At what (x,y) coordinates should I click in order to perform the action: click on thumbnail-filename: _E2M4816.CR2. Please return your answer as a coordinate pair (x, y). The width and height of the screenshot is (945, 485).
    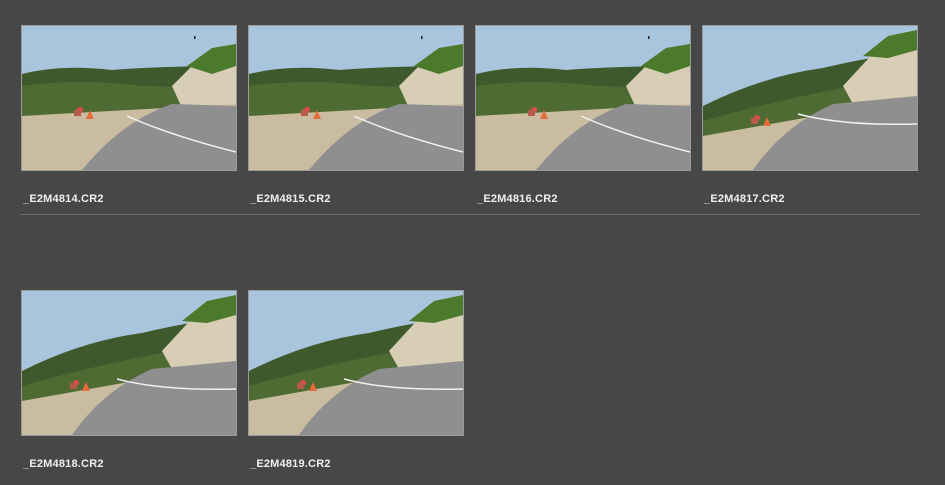
    Looking at the image, I should click on (517, 199).